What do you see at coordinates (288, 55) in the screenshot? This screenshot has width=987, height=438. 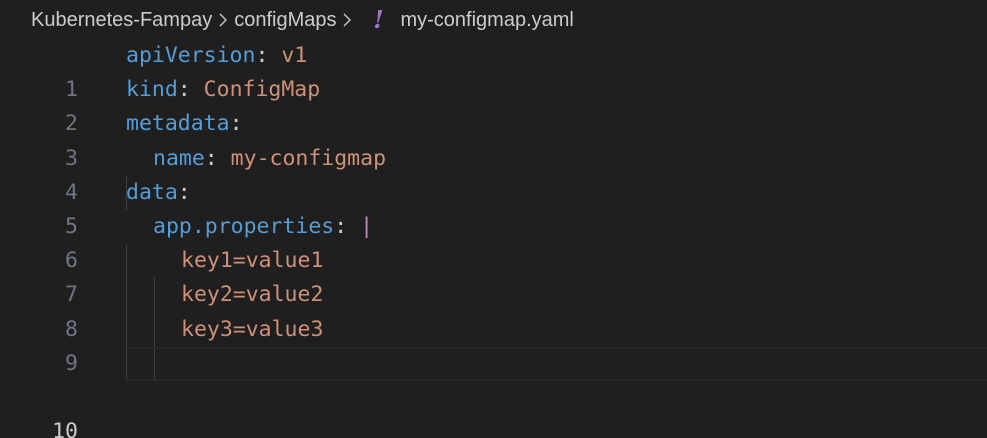 I see `yaml-value: v1` at bounding box center [288, 55].